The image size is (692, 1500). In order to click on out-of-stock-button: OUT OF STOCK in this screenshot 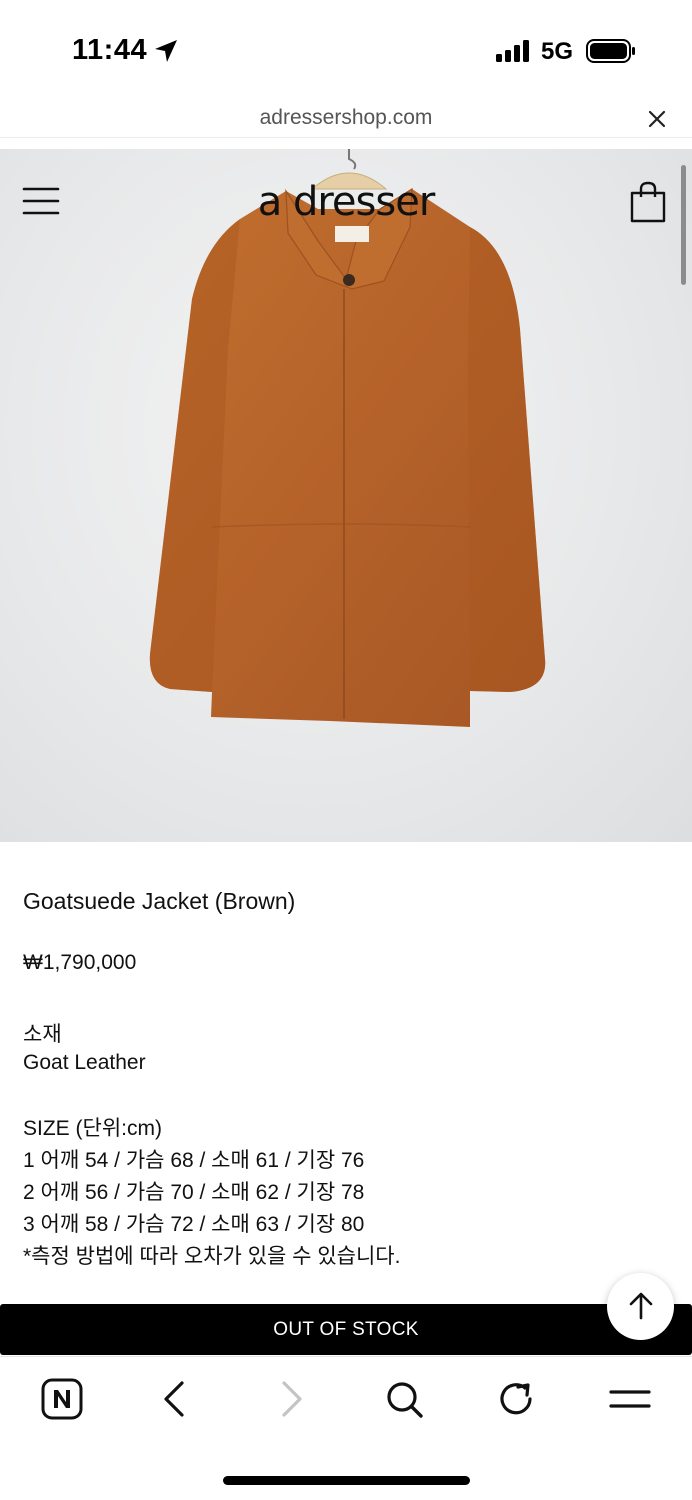, I will do `click(346, 1329)`.